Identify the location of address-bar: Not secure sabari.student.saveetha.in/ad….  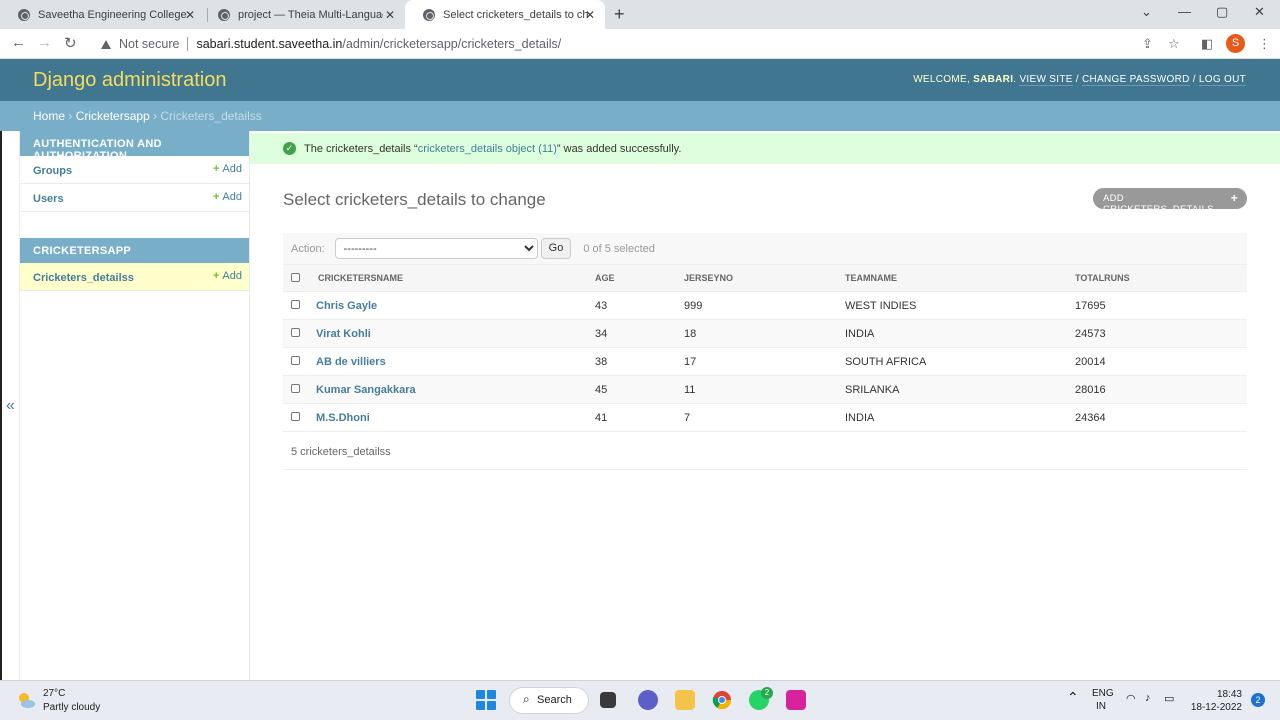
(608, 44).